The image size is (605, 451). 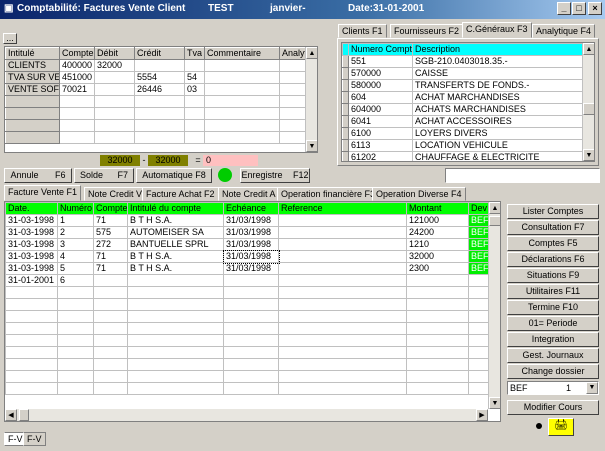 I want to click on entry-grid-header: Analyt, so click(x=293, y=53).